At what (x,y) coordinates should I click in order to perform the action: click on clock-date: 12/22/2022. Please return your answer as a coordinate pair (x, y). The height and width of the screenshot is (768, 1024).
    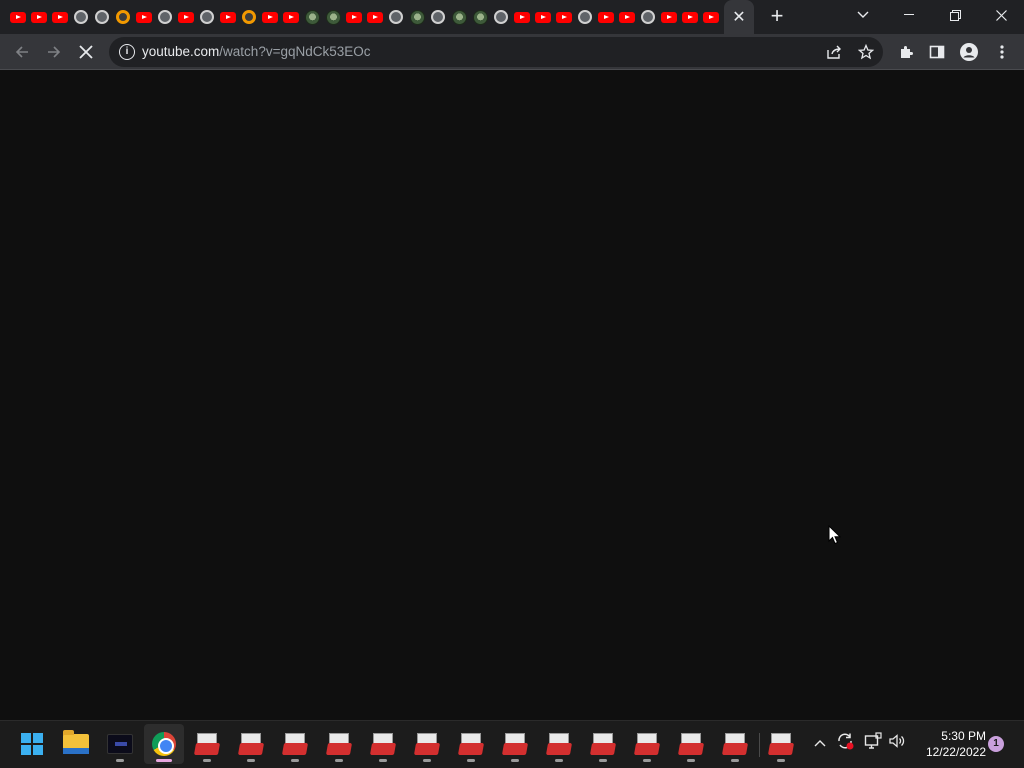
    Looking at the image, I should click on (955, 752).